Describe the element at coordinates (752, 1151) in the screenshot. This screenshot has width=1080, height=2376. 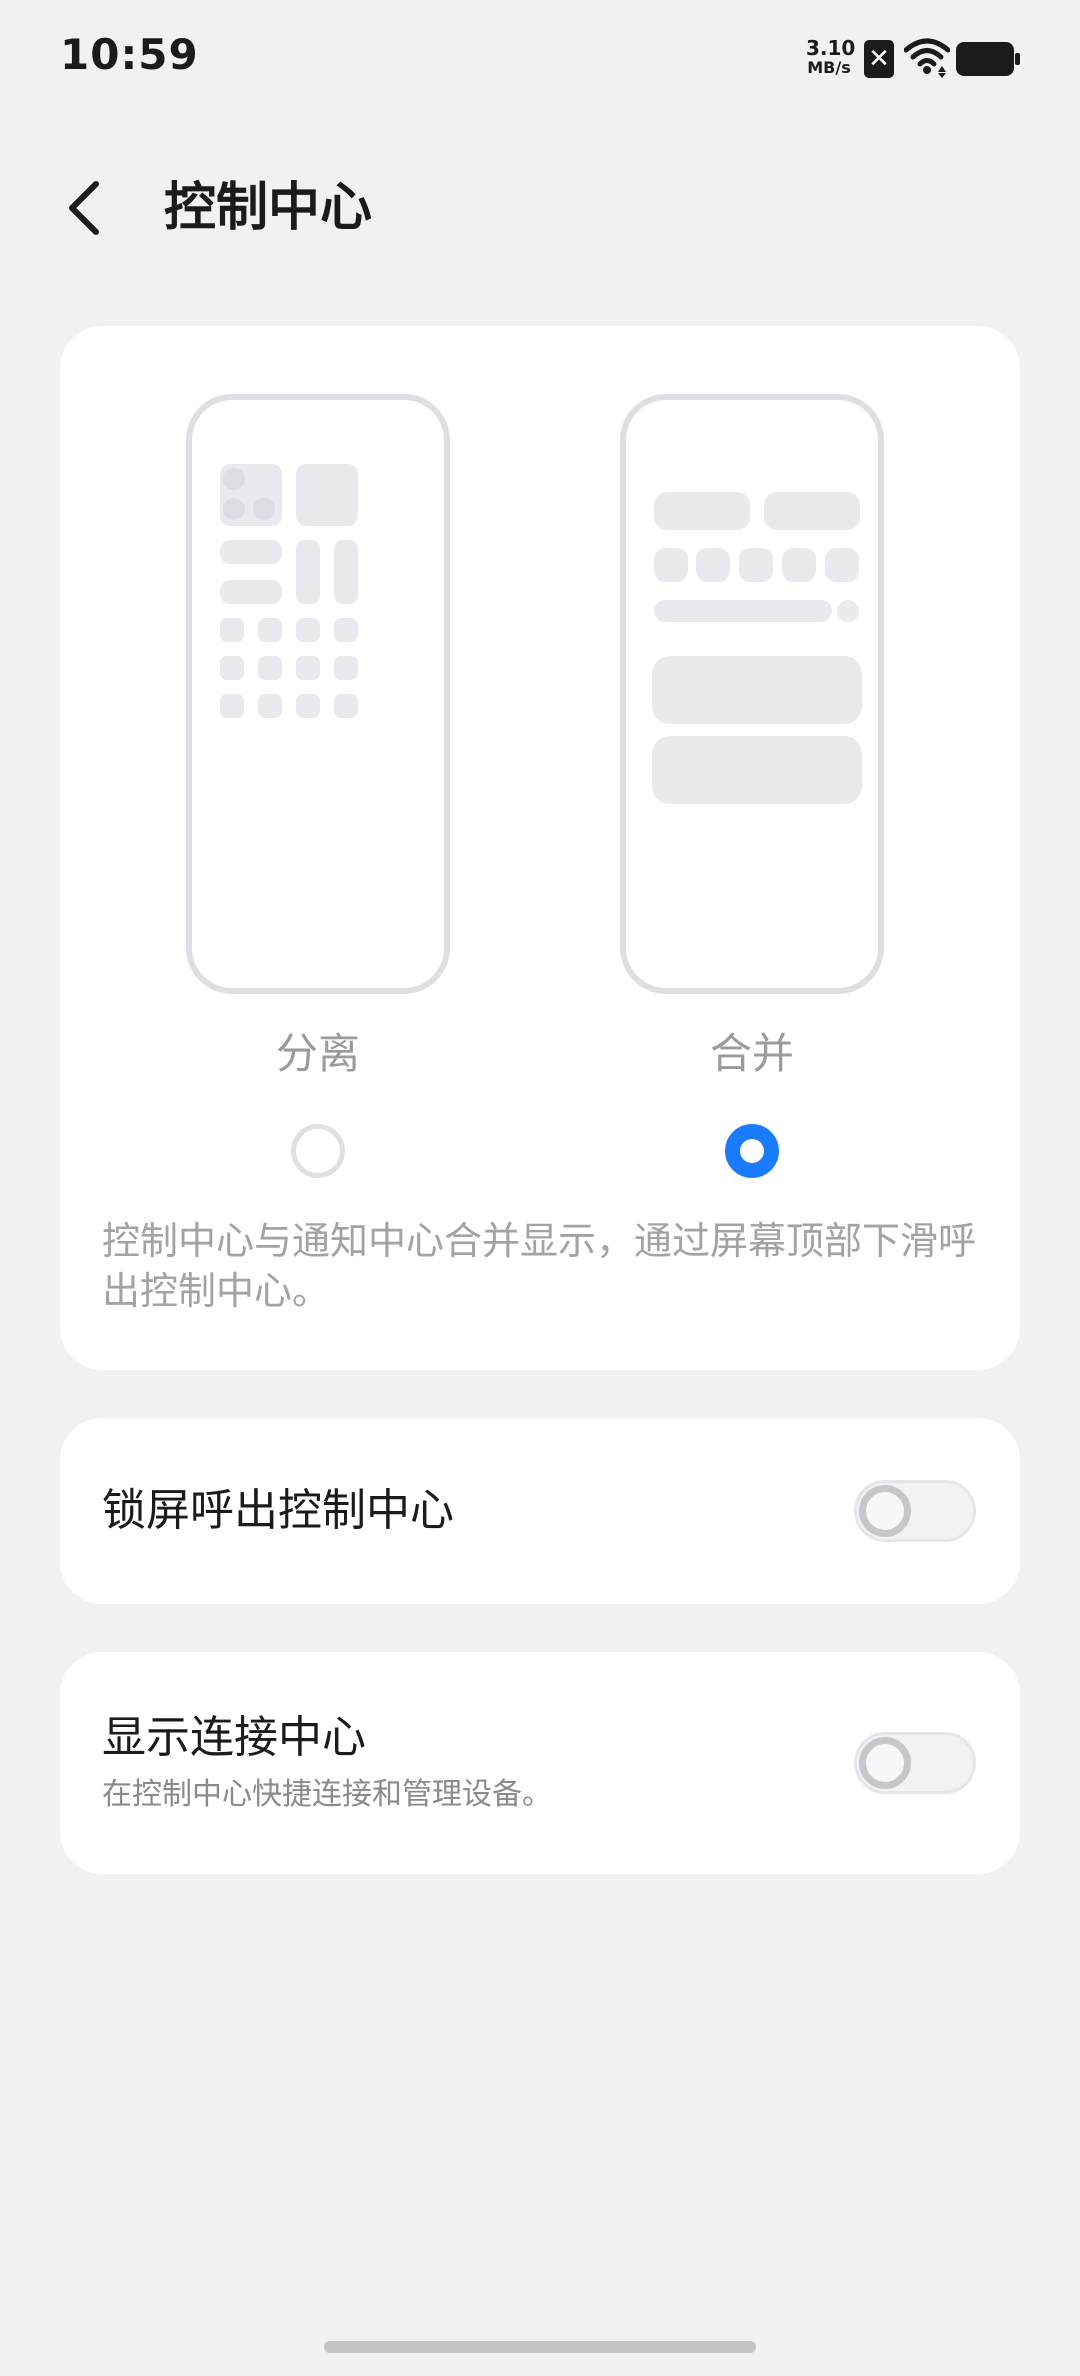
I see `merged-mode-radio` at that location.